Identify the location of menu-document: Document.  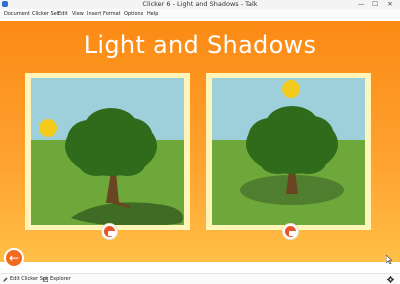
(17, 14).